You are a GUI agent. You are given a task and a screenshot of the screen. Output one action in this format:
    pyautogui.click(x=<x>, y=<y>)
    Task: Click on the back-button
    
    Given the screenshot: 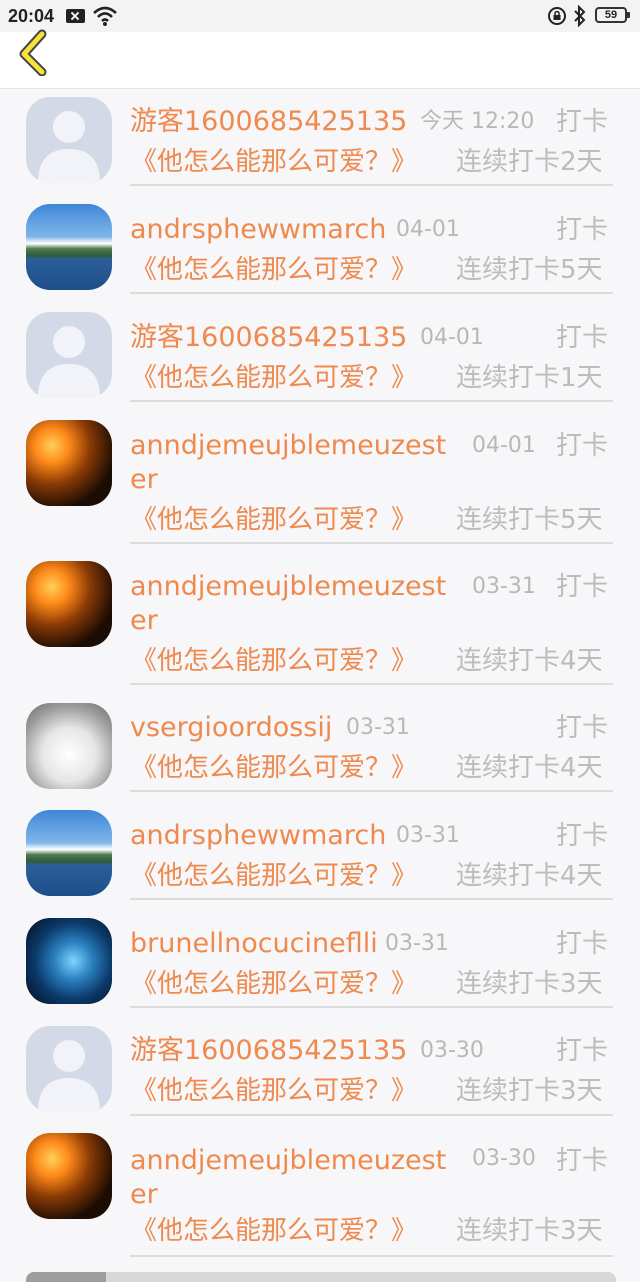 What is the action you would take?
    pyautogui.click(x=34, y=52)
    